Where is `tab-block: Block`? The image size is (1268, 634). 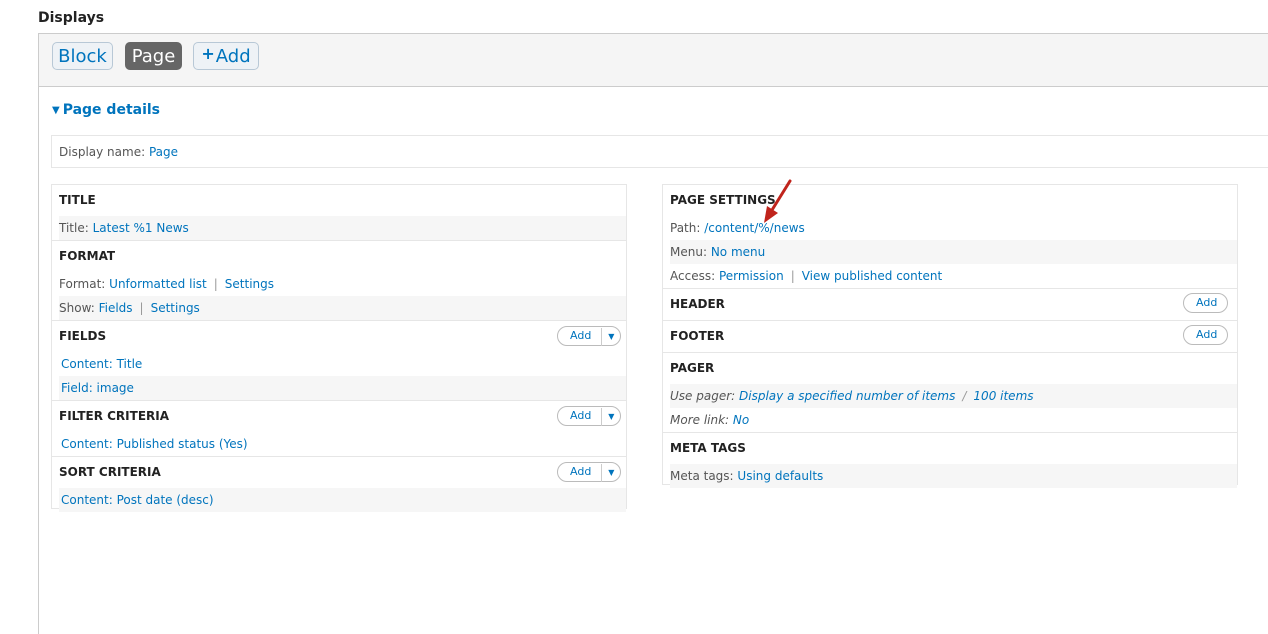 tab-block: Block is located at coordinates (82, 56).